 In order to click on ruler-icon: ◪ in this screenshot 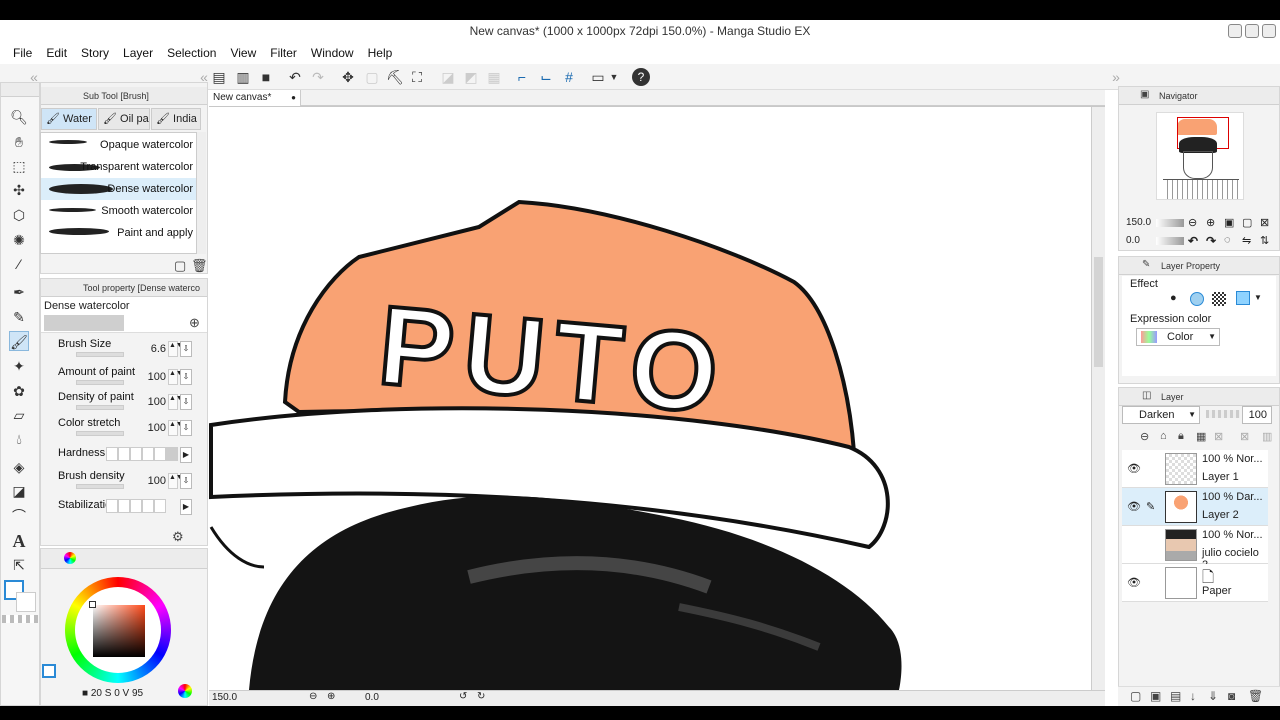, I will do `click(448, 77)`.